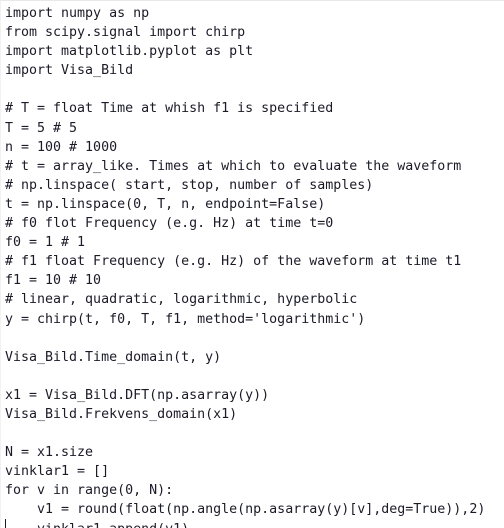  What do you see at coordinates (254, 395) in the screenshot?
I see `code-line: x1 = Visa_Bild.DFT(np.asarray(y))` at bounding box center [254, 395].